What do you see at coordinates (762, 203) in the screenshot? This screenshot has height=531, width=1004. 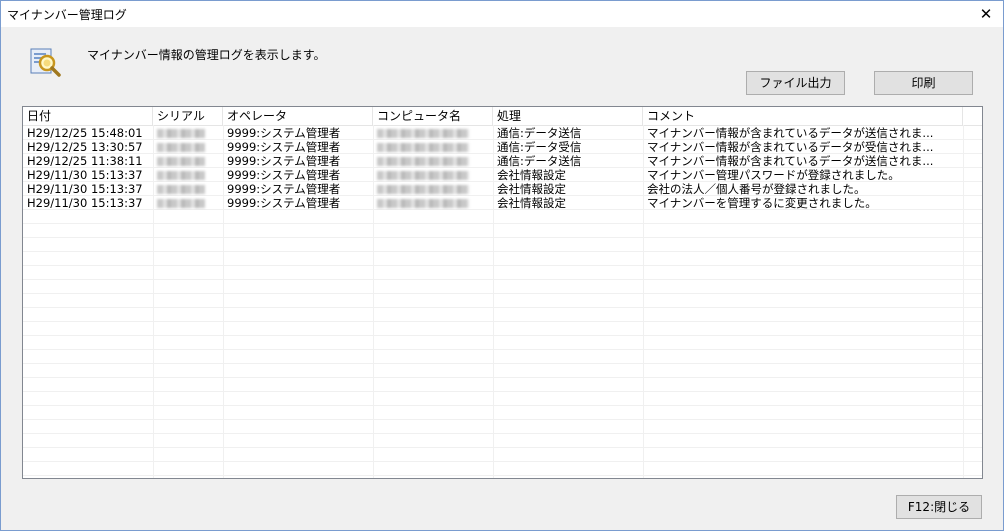 I see `cell-comment: マイナンバーを管理するに変更されました。` at bounding box center [762, 203].